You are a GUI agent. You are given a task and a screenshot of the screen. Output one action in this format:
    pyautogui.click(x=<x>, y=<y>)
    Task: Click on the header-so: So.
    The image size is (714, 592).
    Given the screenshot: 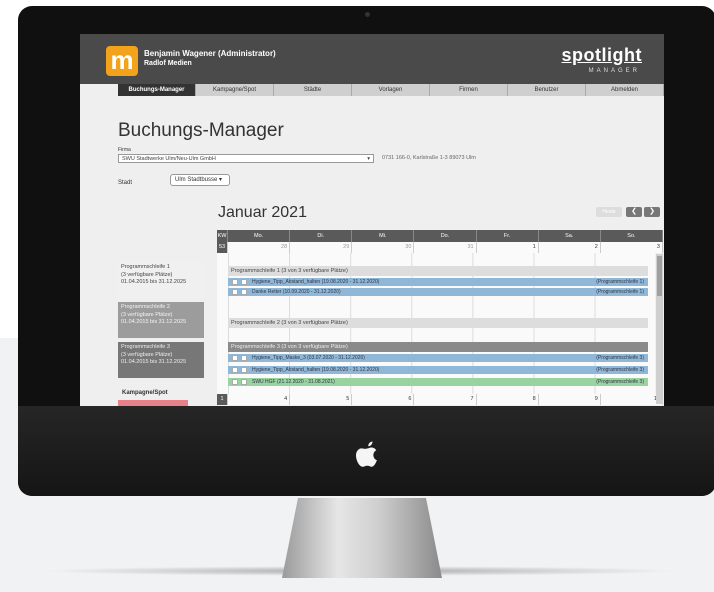 What is the action you would take?
    pyautogui.click(x=631, y=236)
    